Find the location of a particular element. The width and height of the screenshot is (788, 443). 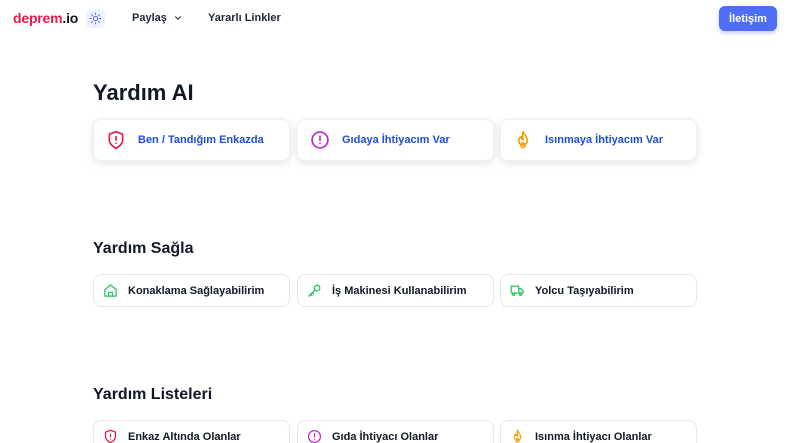

card-is-makinesi: İş Makinesi Kullanabilirim is located at coordinates (395, 290).